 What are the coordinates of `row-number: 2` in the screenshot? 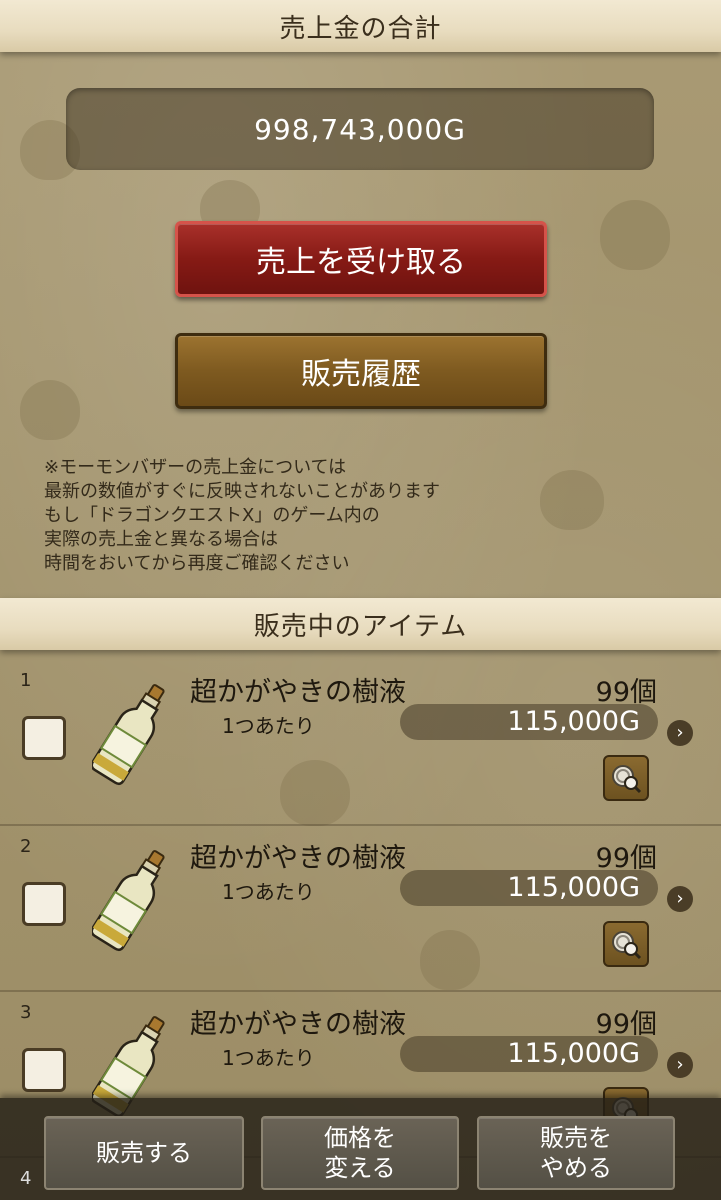 It's located at (26, 846).